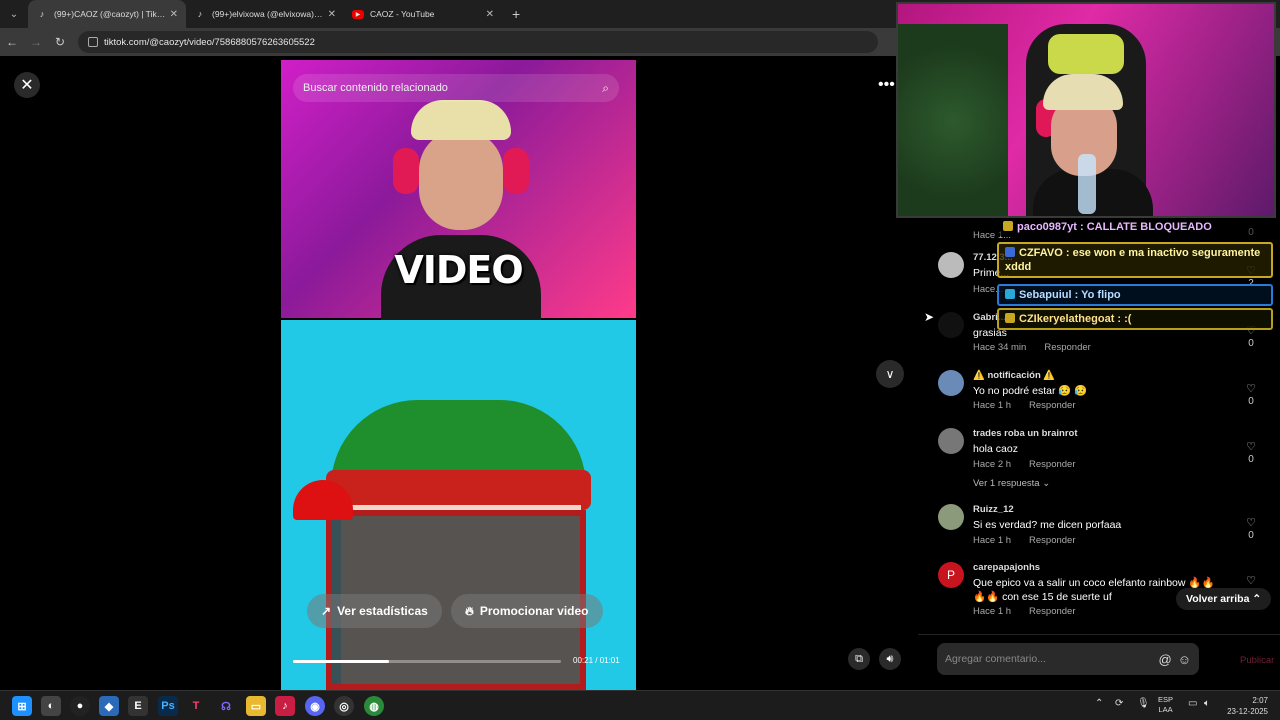 The image size is (1280, 720). What do you see at coordinates (315, 706) in the screenshot?
I see `discord-icon: ◉` at bounding box center [315, 706].